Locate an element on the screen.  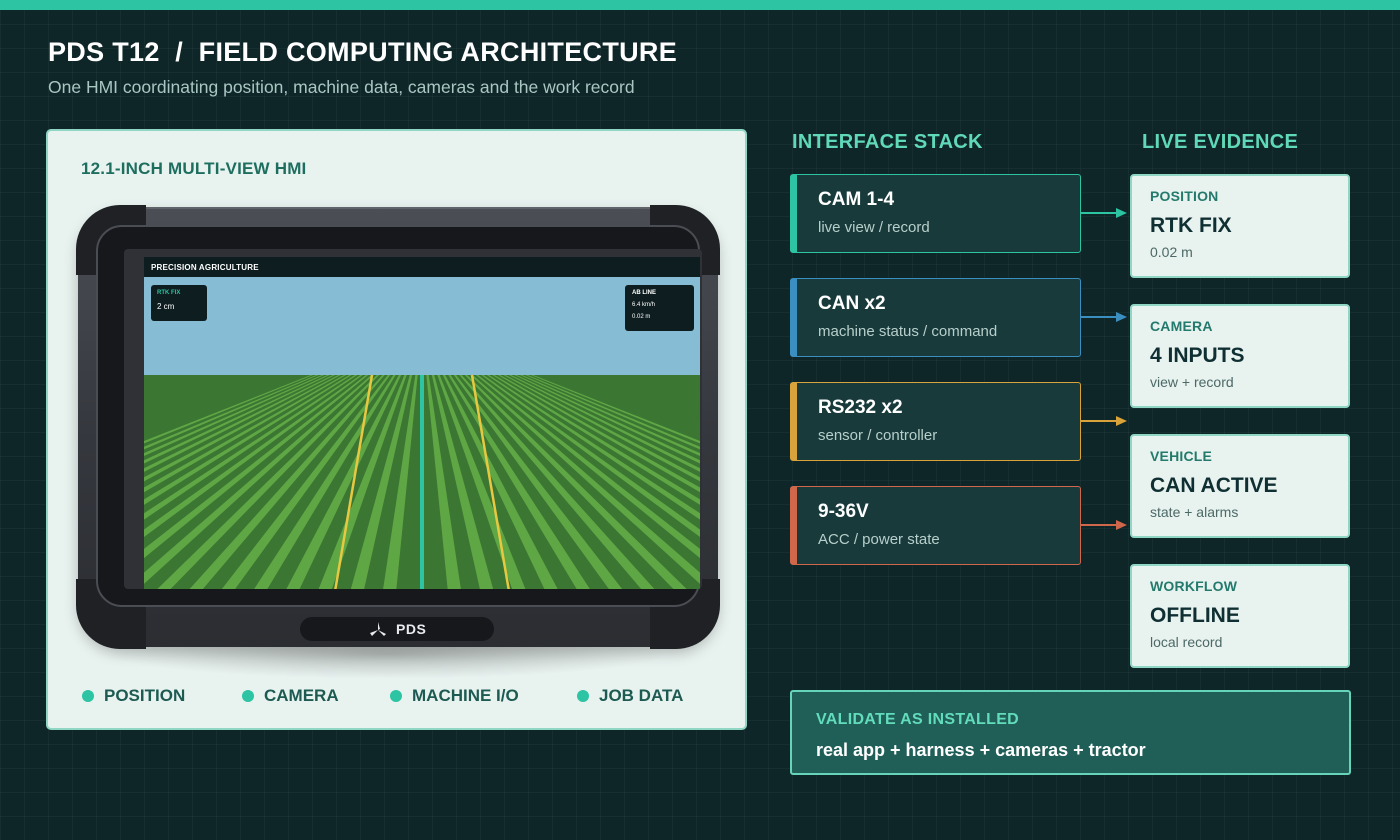
evidence-card-workflow: WORKFLOW OFFLINE local record is located at coordinates (1240, 616).